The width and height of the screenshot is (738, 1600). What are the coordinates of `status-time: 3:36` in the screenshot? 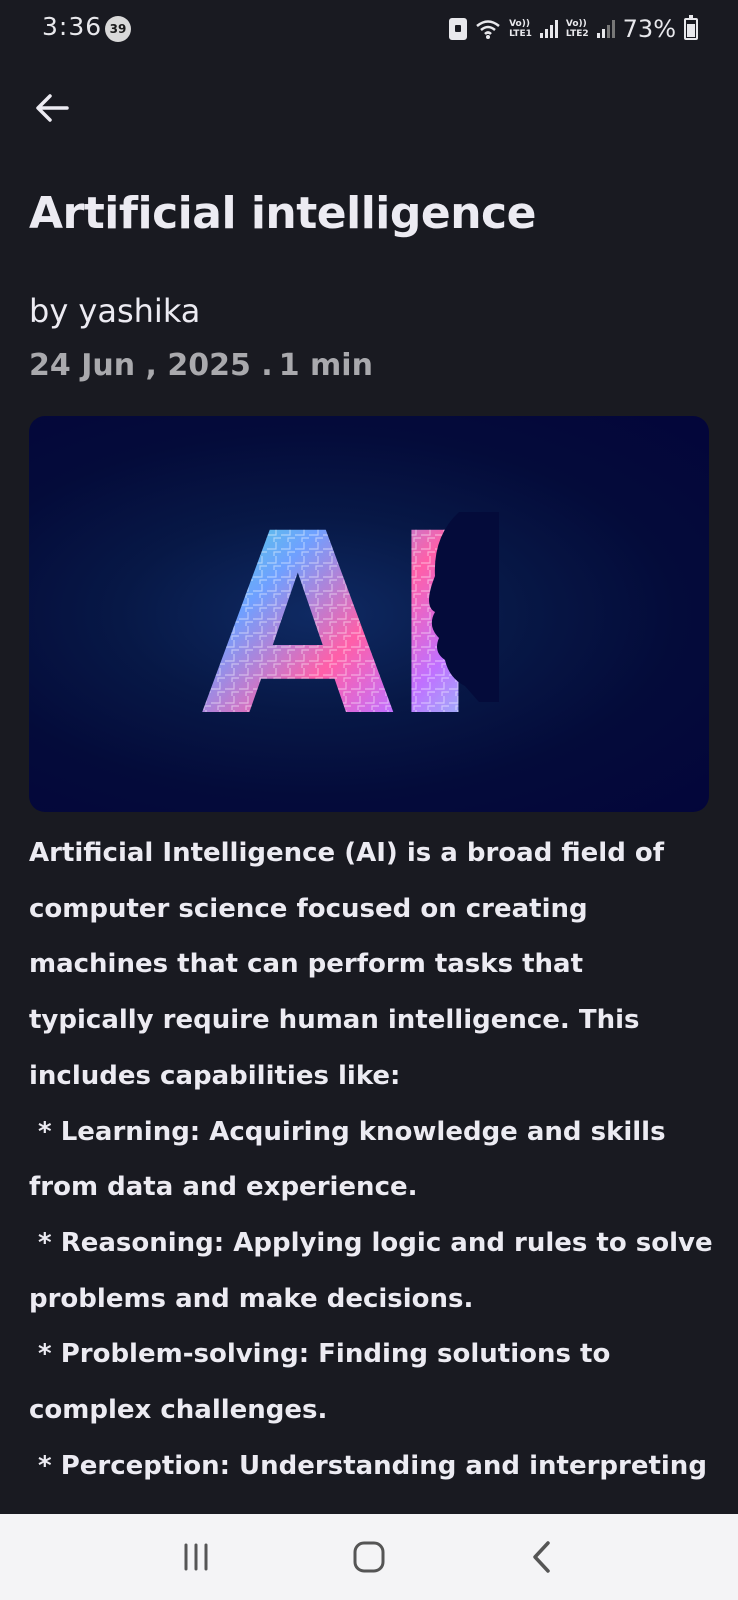 It's located at (72, 26).